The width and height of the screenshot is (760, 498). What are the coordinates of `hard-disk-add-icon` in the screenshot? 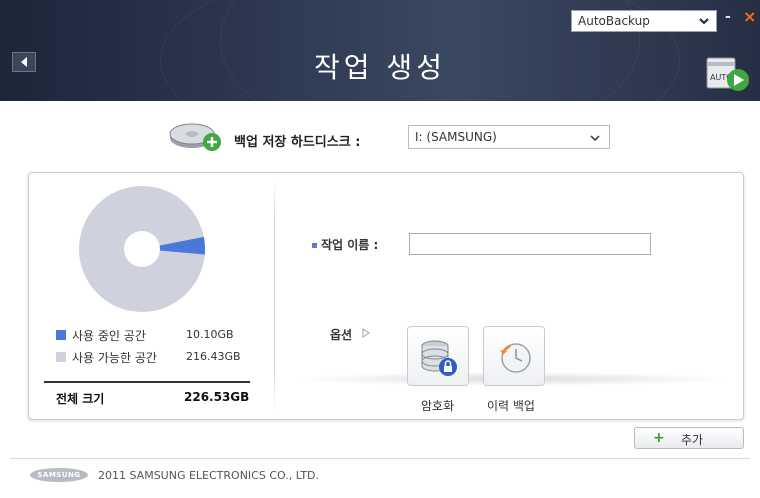 It's located at (195, 137).